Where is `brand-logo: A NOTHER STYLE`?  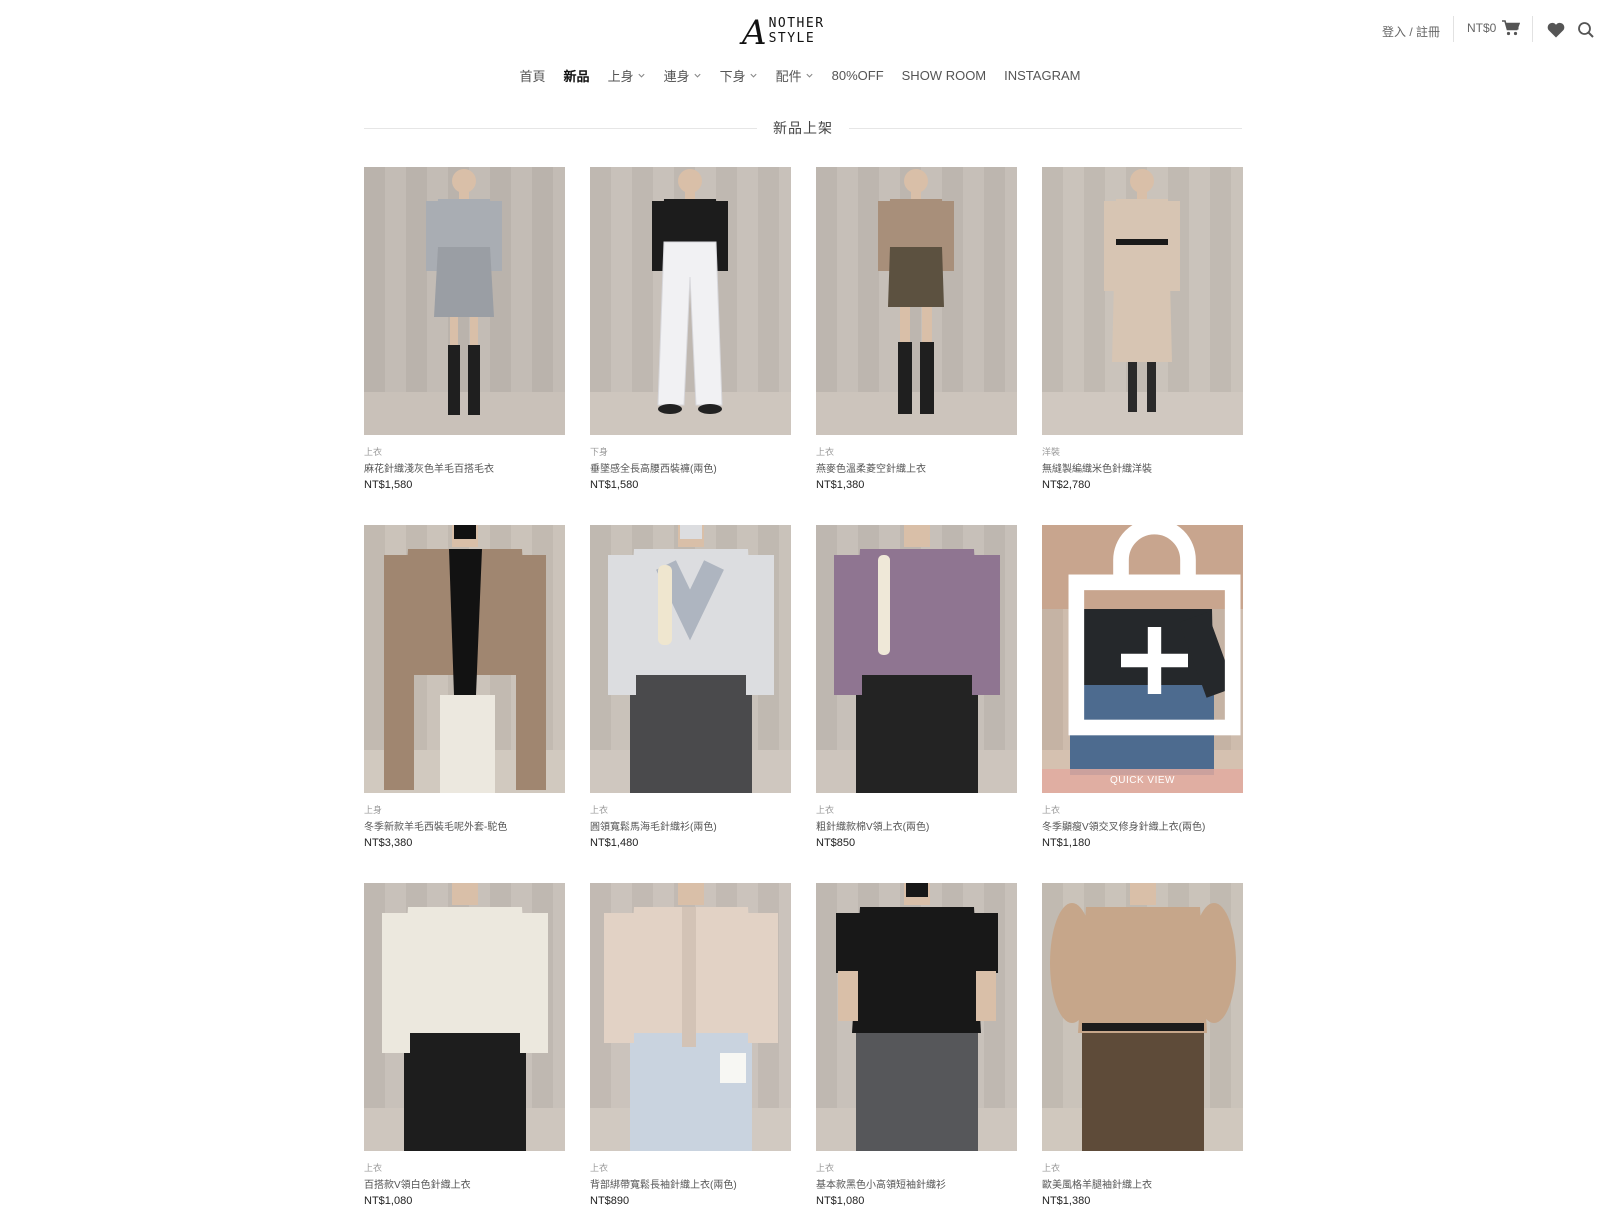
brand-logo: A NOTHER STYLE is located at coordinates (807, 33).